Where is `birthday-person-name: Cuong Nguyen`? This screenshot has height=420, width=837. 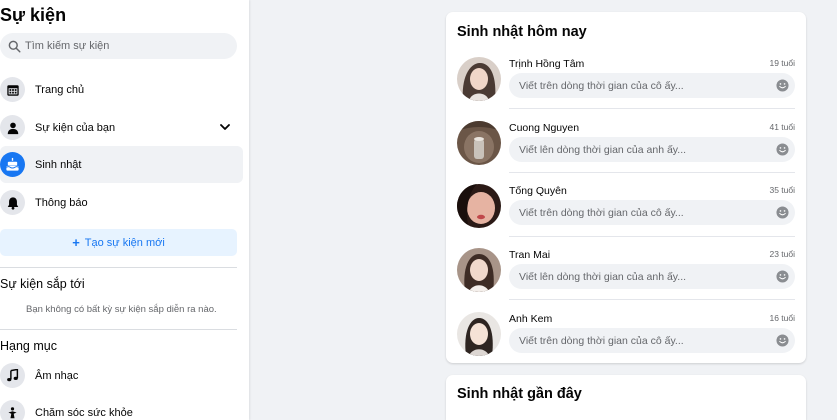
birthday-person-name: Cuong Nguyen is located at coordinates (544, 128).